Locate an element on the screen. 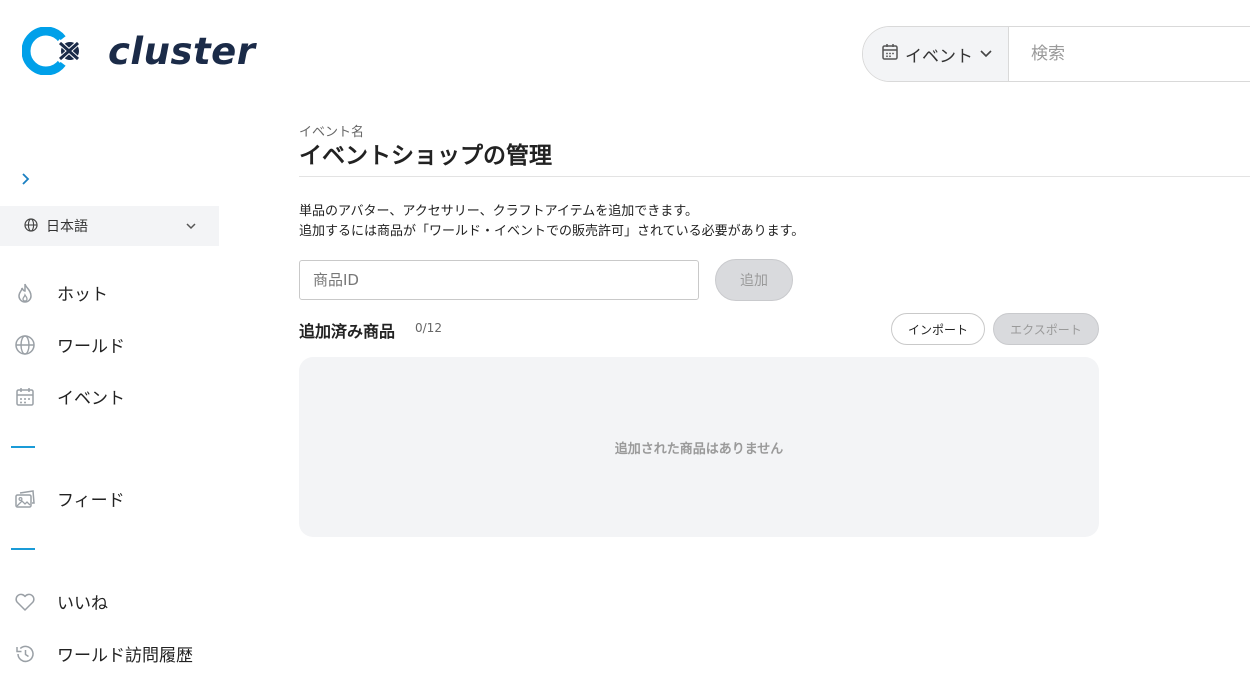  sidebar-item-world-history: ワールド訪問履歴 is located at coordinates (103, 653).